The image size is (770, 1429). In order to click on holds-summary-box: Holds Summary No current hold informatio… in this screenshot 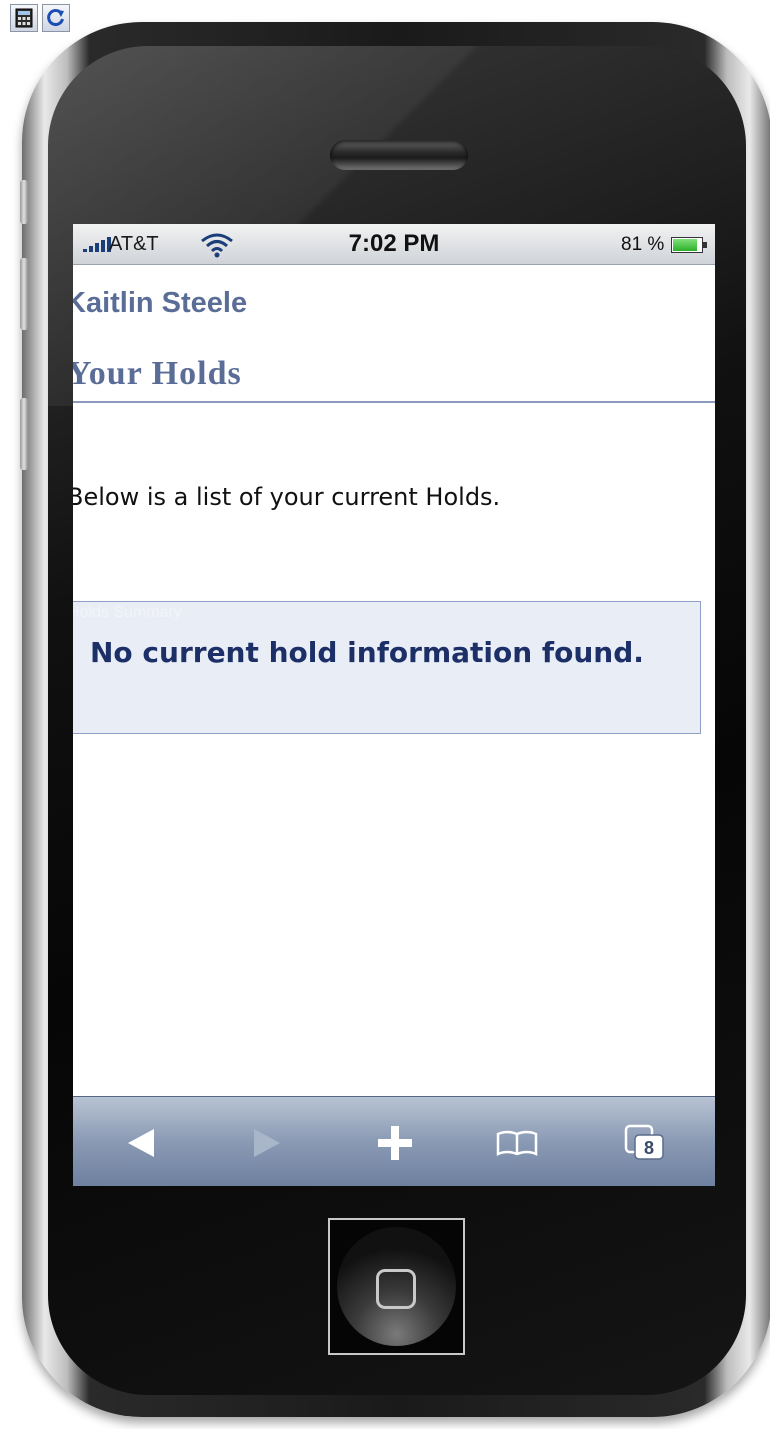, I will do `click(387, 667)`.